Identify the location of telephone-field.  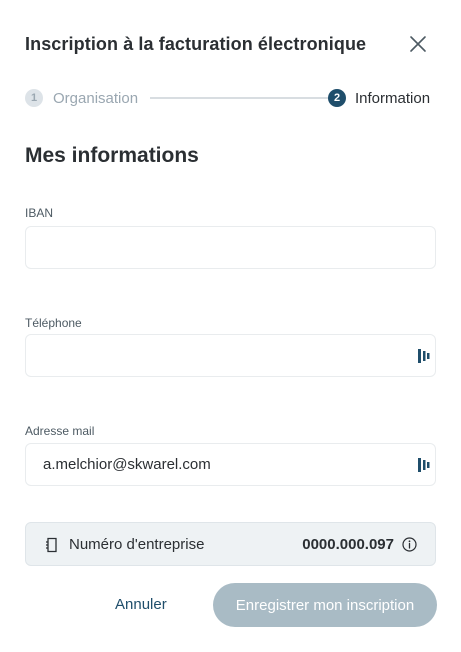
(230, 355).